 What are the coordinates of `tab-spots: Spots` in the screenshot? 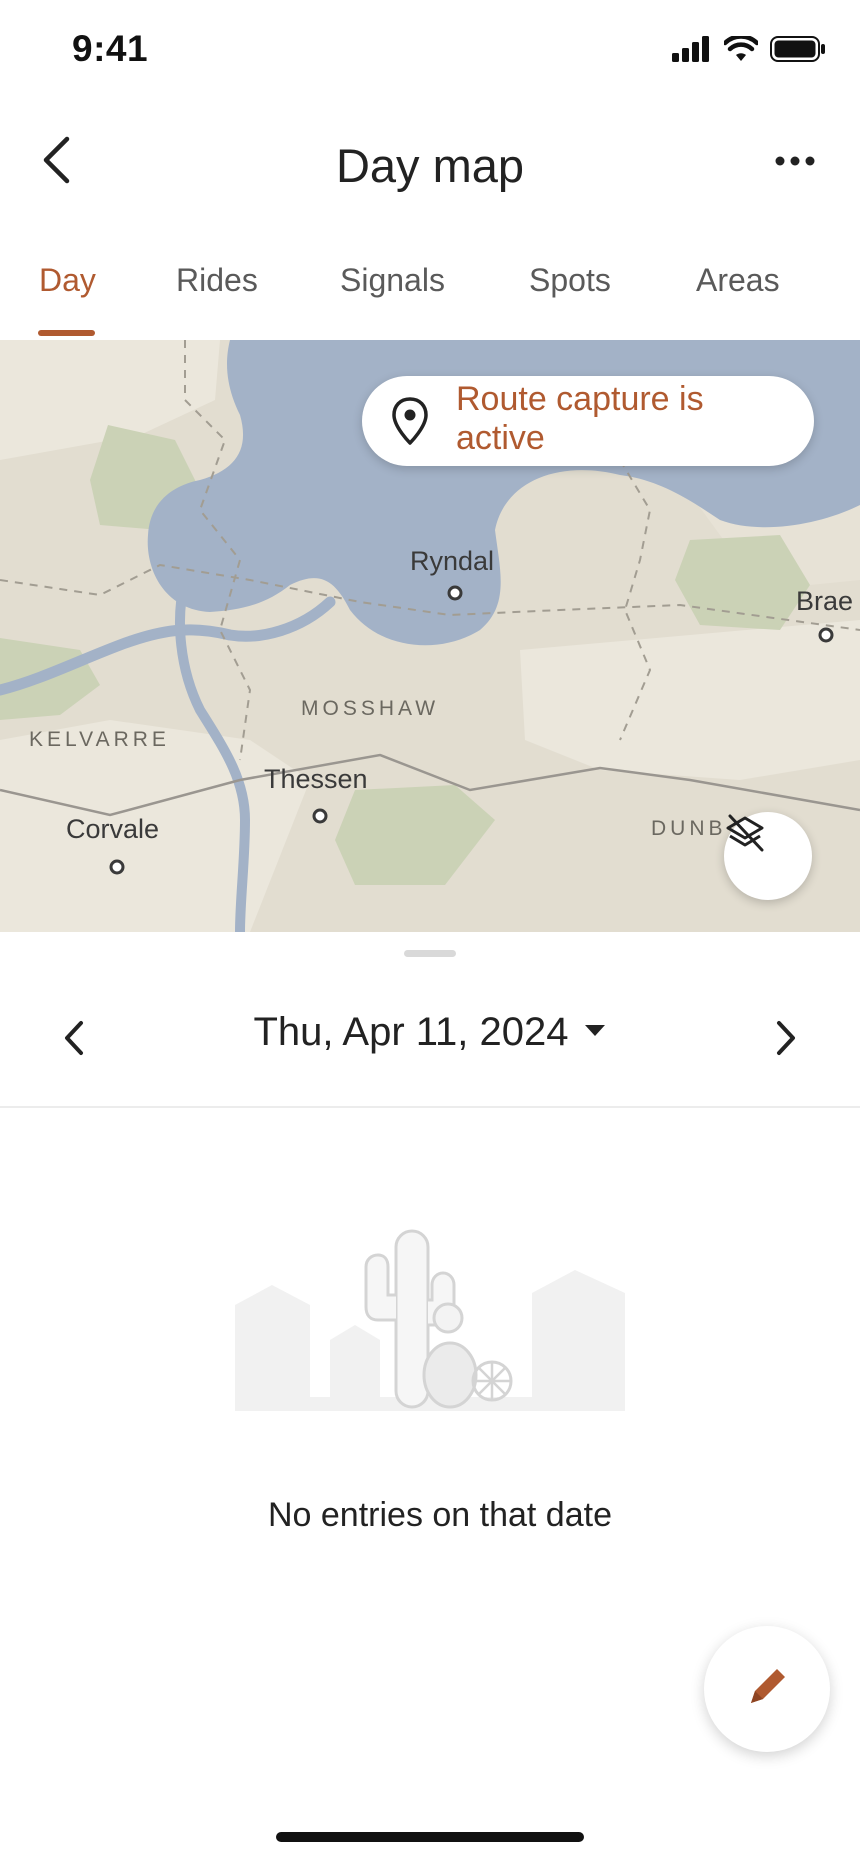 It's located at (570, 280).